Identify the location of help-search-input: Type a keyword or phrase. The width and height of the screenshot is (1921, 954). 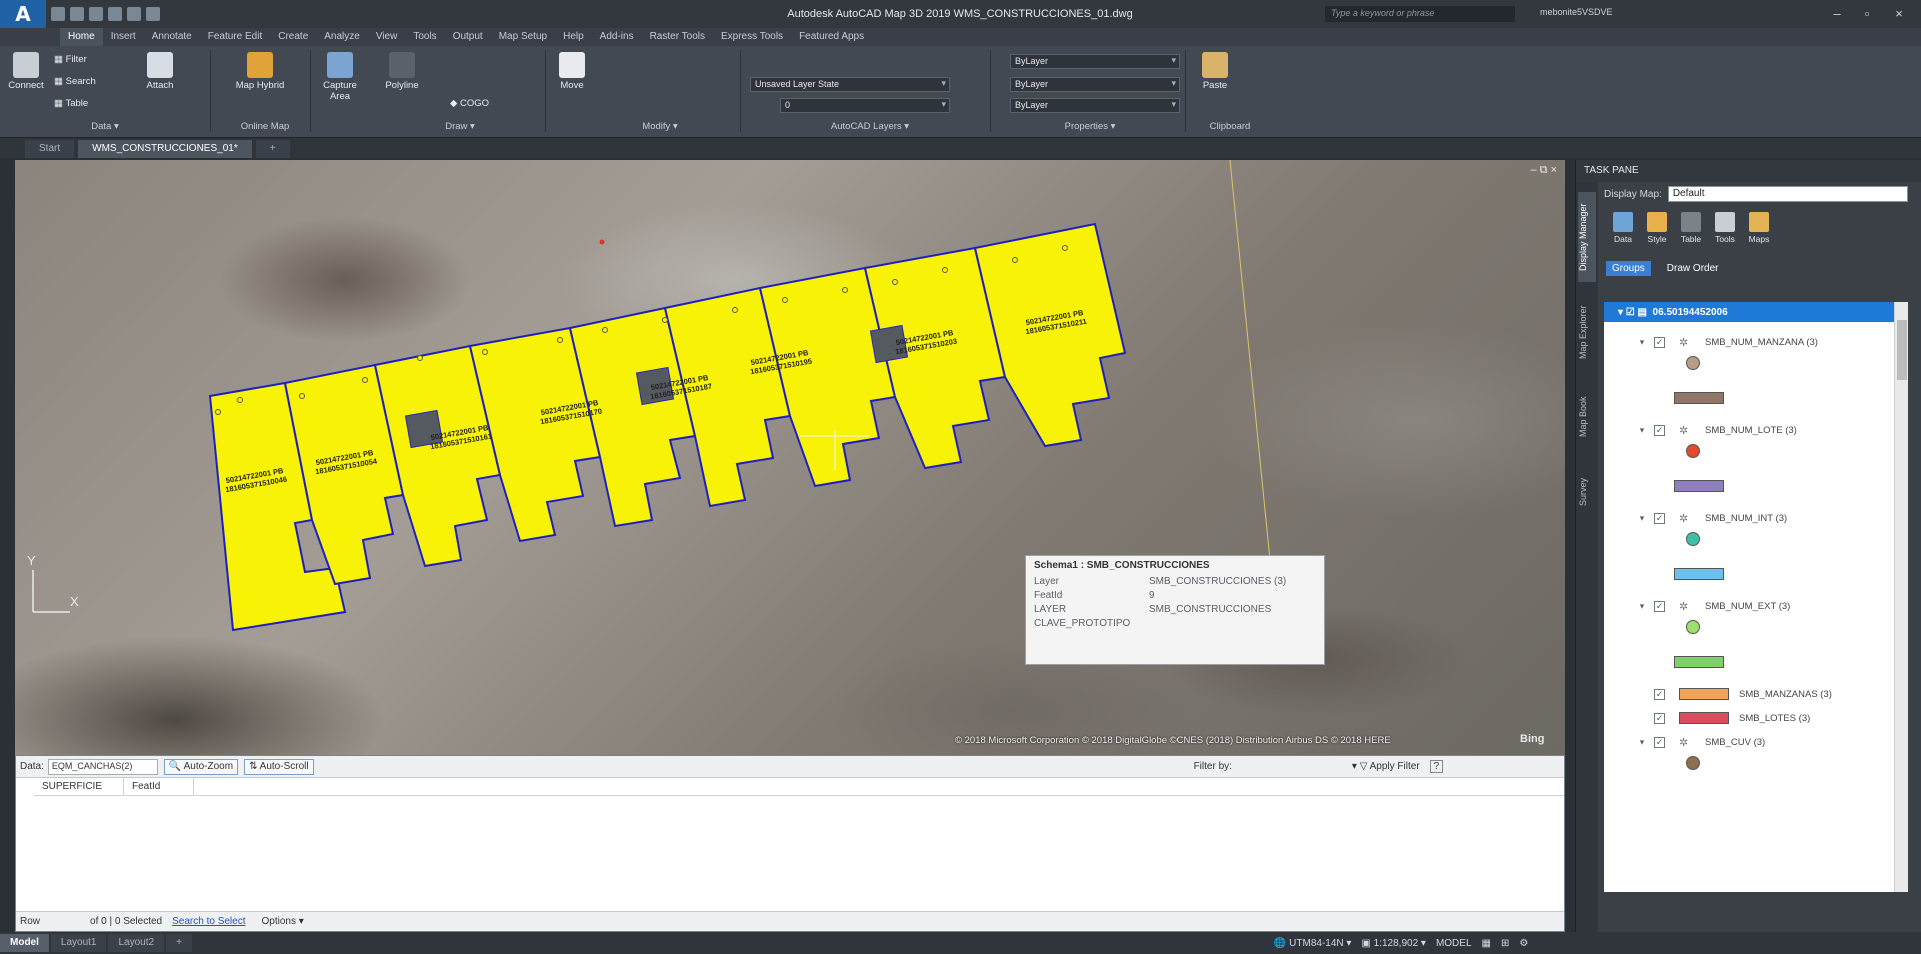
(1420, 14).